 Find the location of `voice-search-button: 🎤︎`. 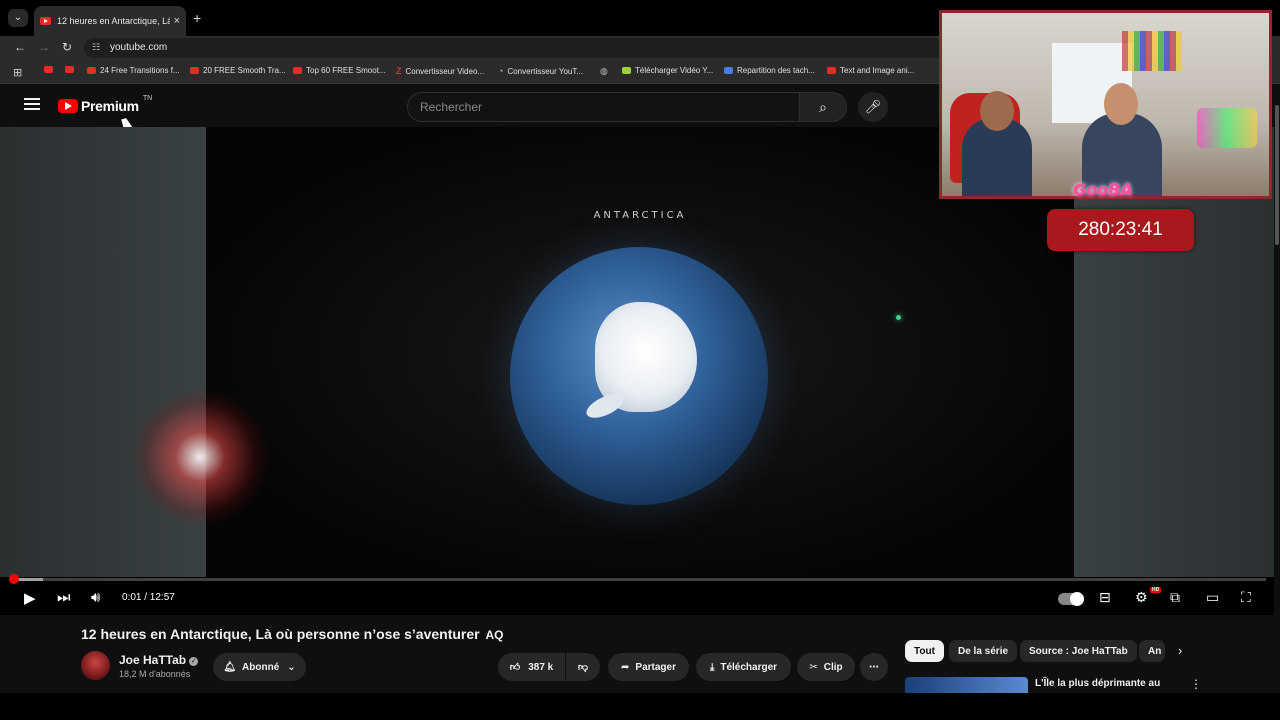

voice-search-button: 🎤︎ is located at coordinates (873, 107).